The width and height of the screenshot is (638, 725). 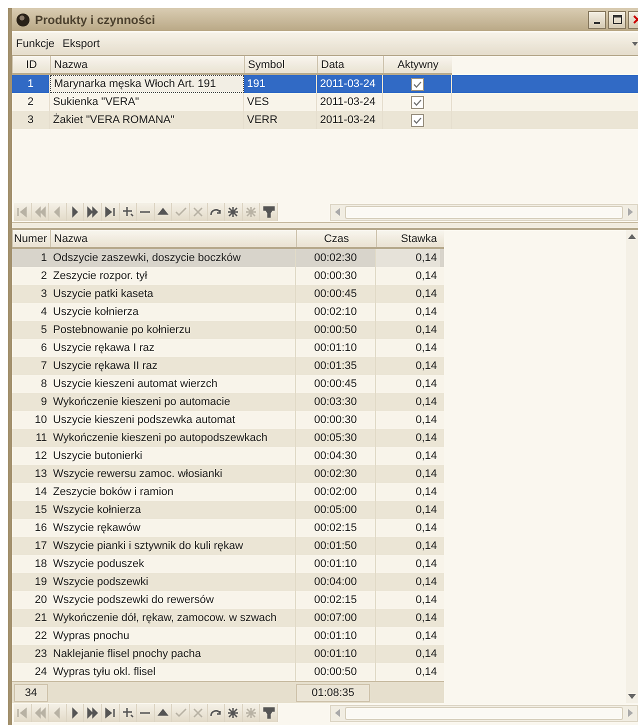 I want to click on column-header: Stawka, so click(x=408, y=238).